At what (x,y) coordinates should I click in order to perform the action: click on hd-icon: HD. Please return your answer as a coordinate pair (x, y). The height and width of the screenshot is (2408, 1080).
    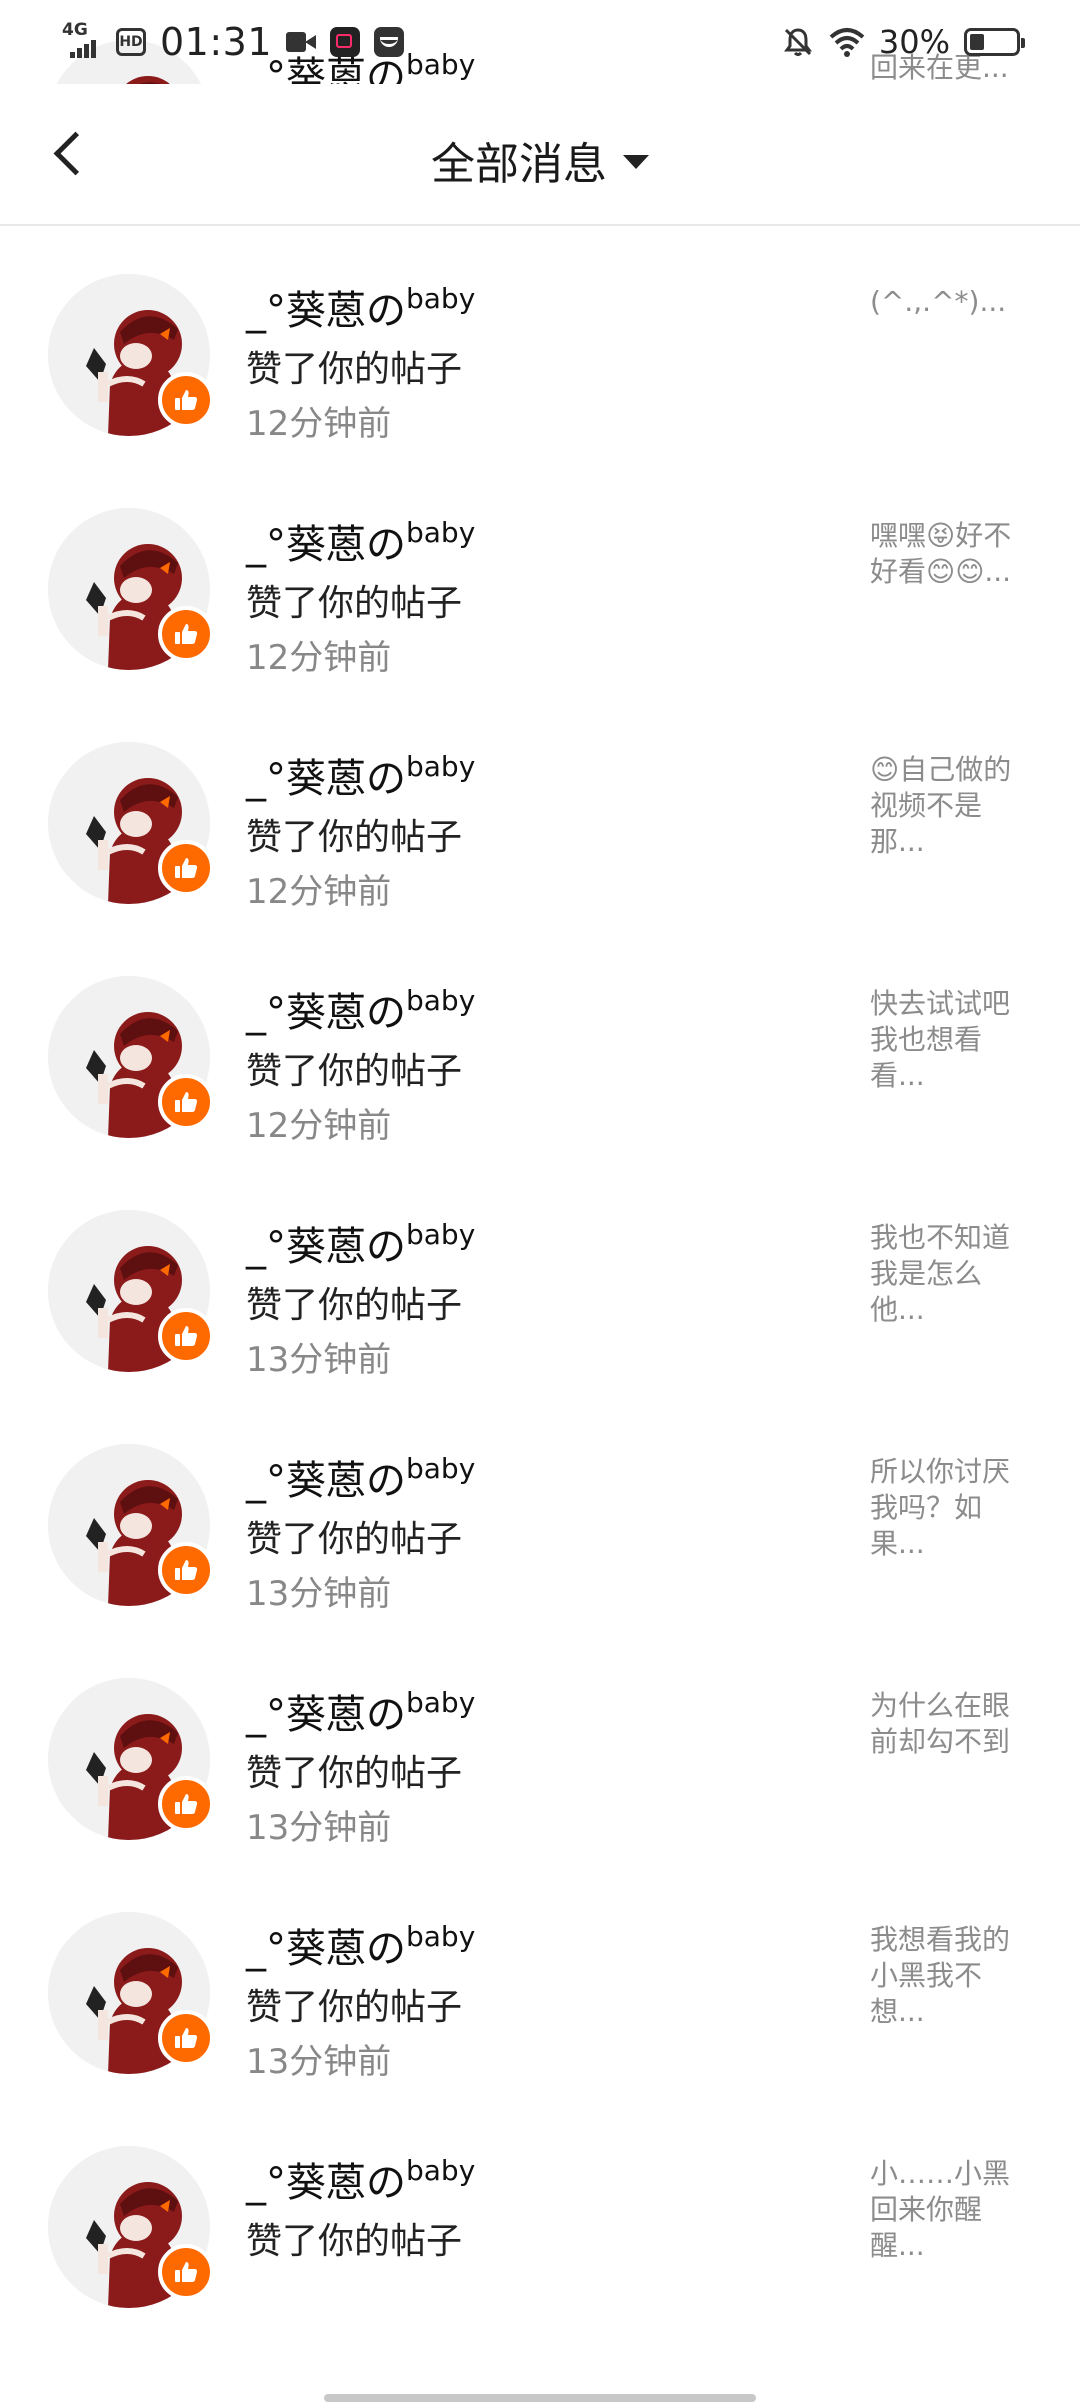
    Looking at the image, I should click on (131, 42).